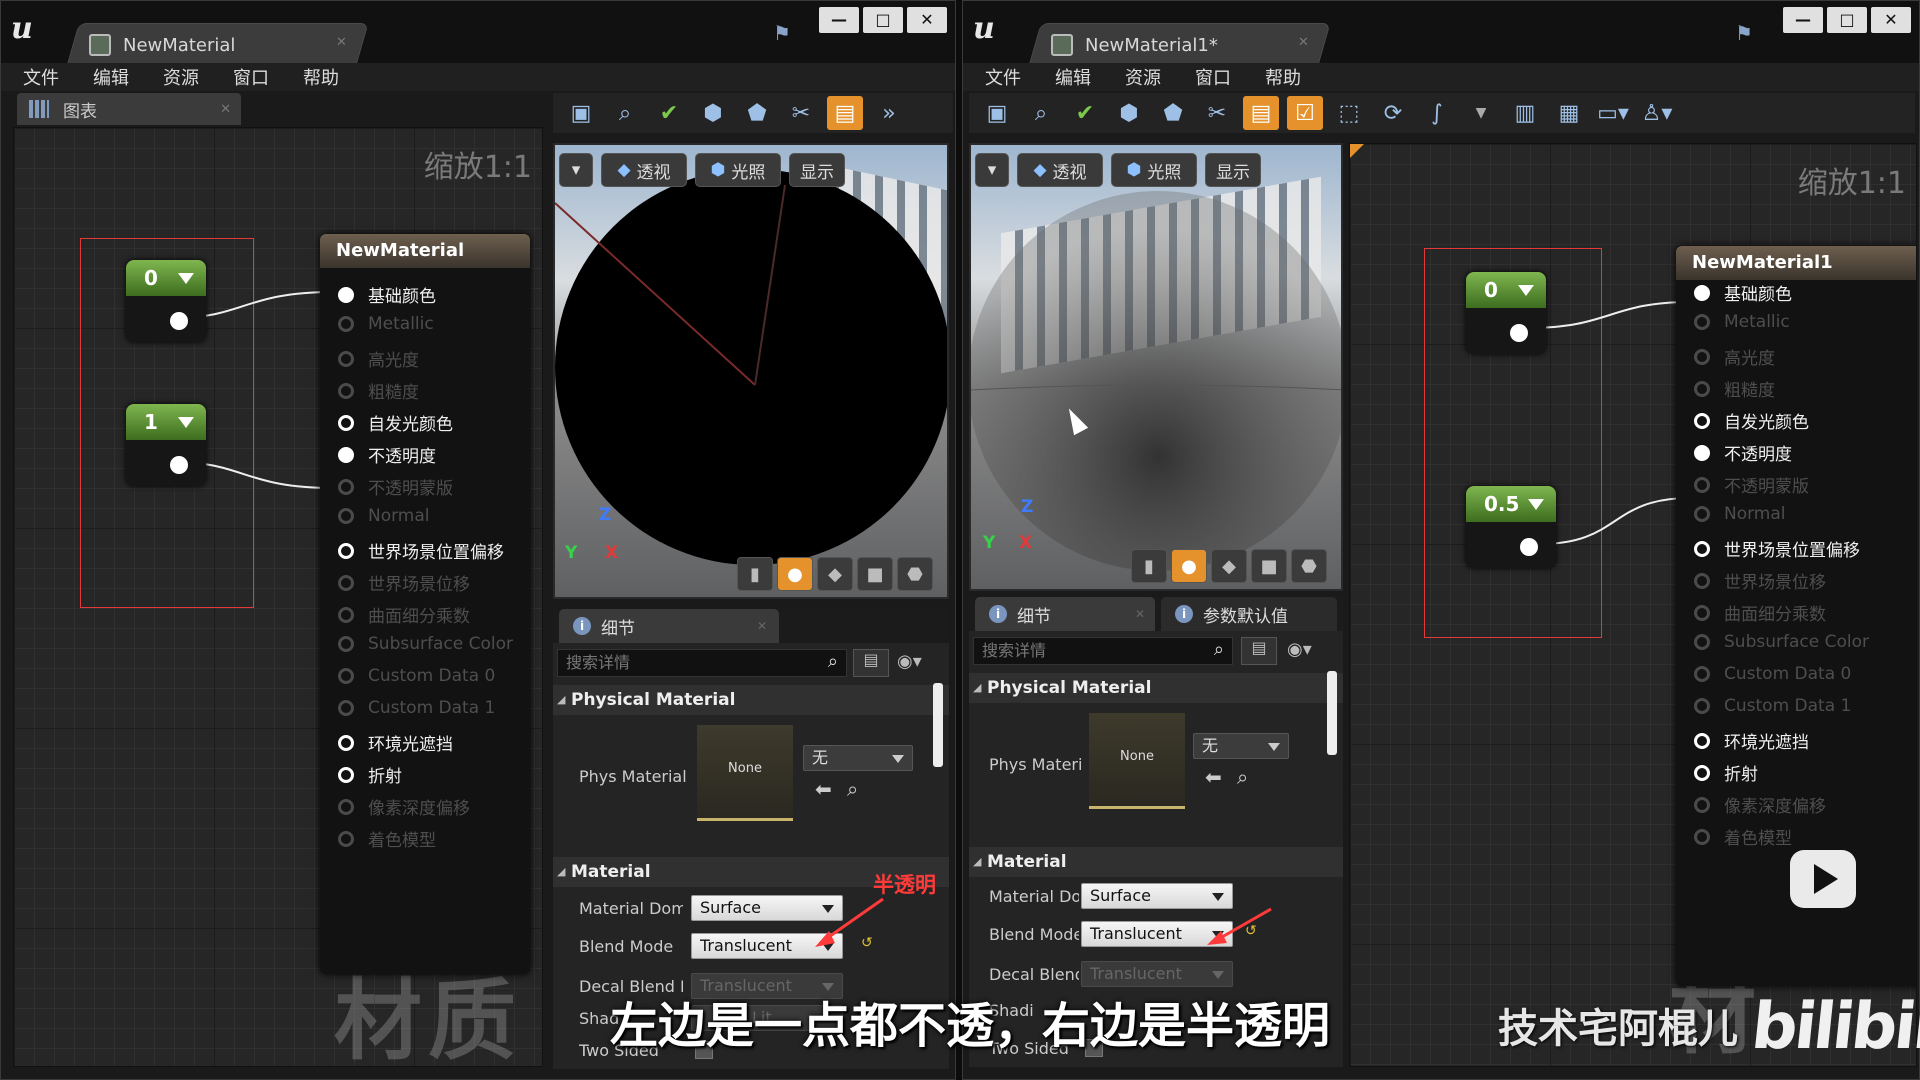 Image resolution: width=1920 pixels, height=1080 pixels. What do you see at coordinates (1657, 113) in the screenshot?
I see `hierarchy-icon: ♙▾` at bounding box center [1657, 113].